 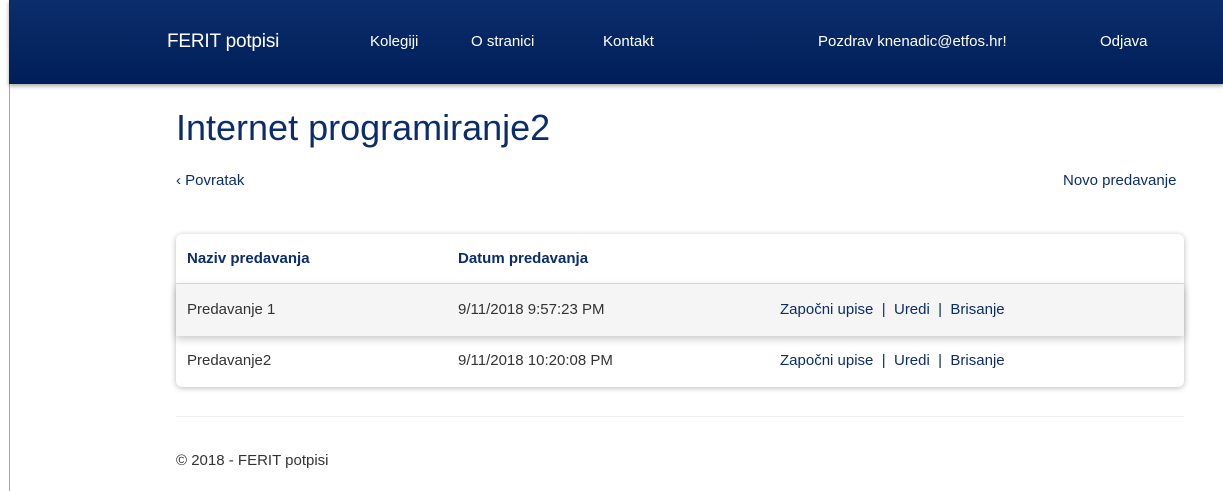 I want to click on column-header-name: Naziv predavanja, so click(x=248, y=258).